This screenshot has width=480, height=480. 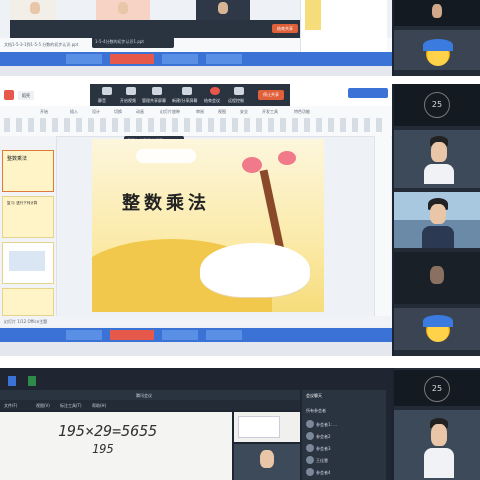 I want to click on camera-icon, so click(x=131, y=91).